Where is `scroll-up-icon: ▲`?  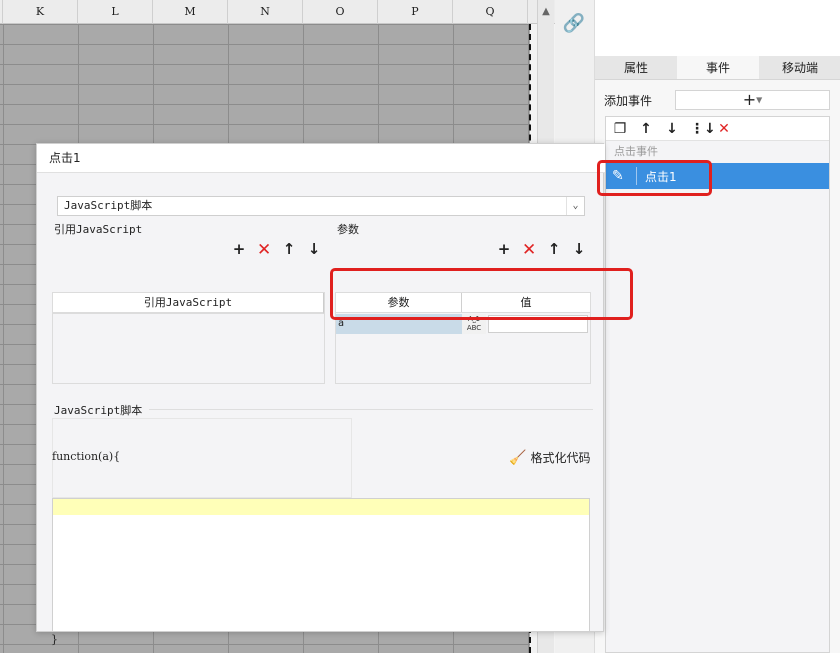 scroll-up-icon: ▲ is located at coordinates (546, 12).